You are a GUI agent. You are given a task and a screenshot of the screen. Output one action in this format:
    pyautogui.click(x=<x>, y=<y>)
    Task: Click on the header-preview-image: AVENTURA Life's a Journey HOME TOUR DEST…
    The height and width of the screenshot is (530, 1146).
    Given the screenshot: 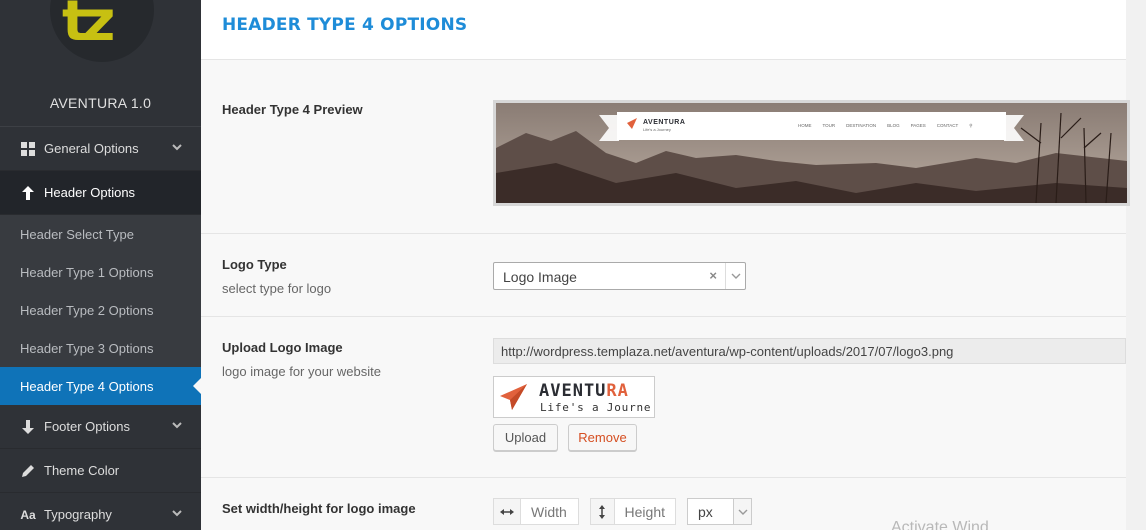 What is the action you would take?
    pyautogui.click(x=811, y=153)
    